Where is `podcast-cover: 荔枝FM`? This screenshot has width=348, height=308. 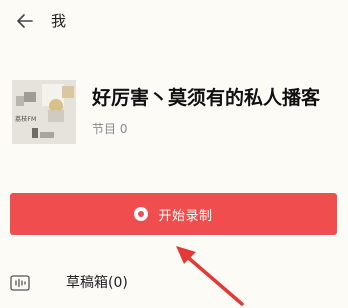
podcast-cover: 荔枝FM is located at coordinates (44, 112).